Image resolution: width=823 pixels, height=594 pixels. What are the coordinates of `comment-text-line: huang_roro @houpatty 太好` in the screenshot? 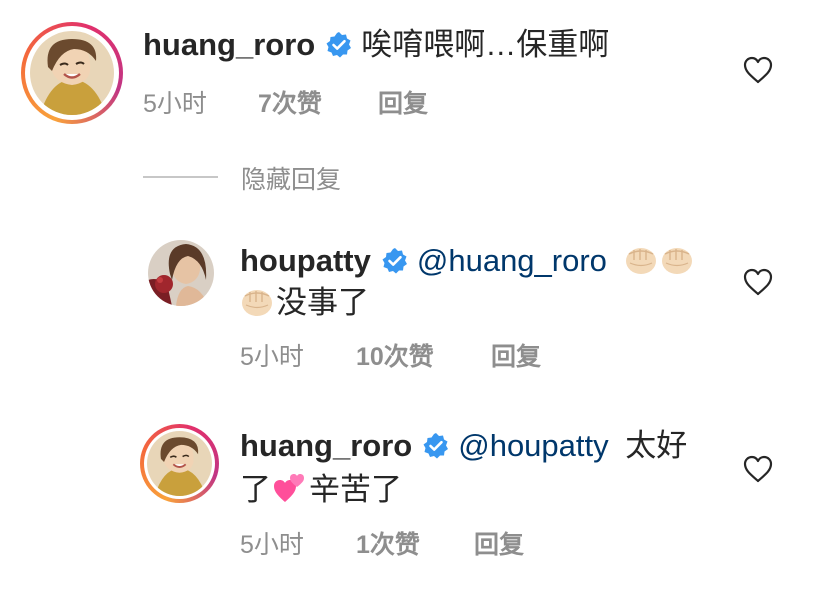 It's located at (463, 446).